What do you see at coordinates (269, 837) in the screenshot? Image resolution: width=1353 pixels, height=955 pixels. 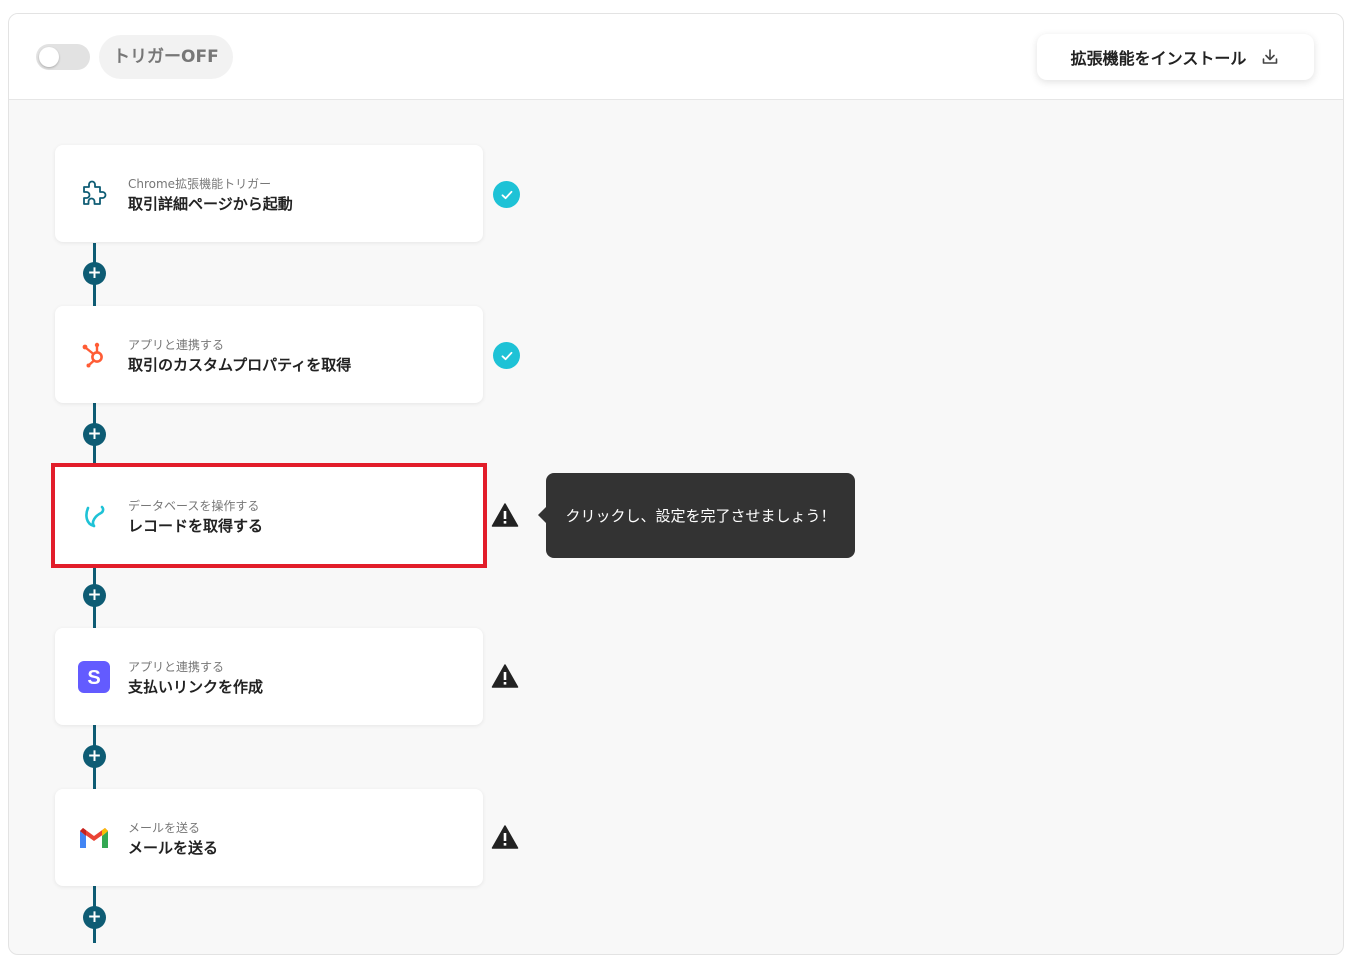 I see `step-card-gmail: メールを送る メールを送る` at bounding box center [269, 837].